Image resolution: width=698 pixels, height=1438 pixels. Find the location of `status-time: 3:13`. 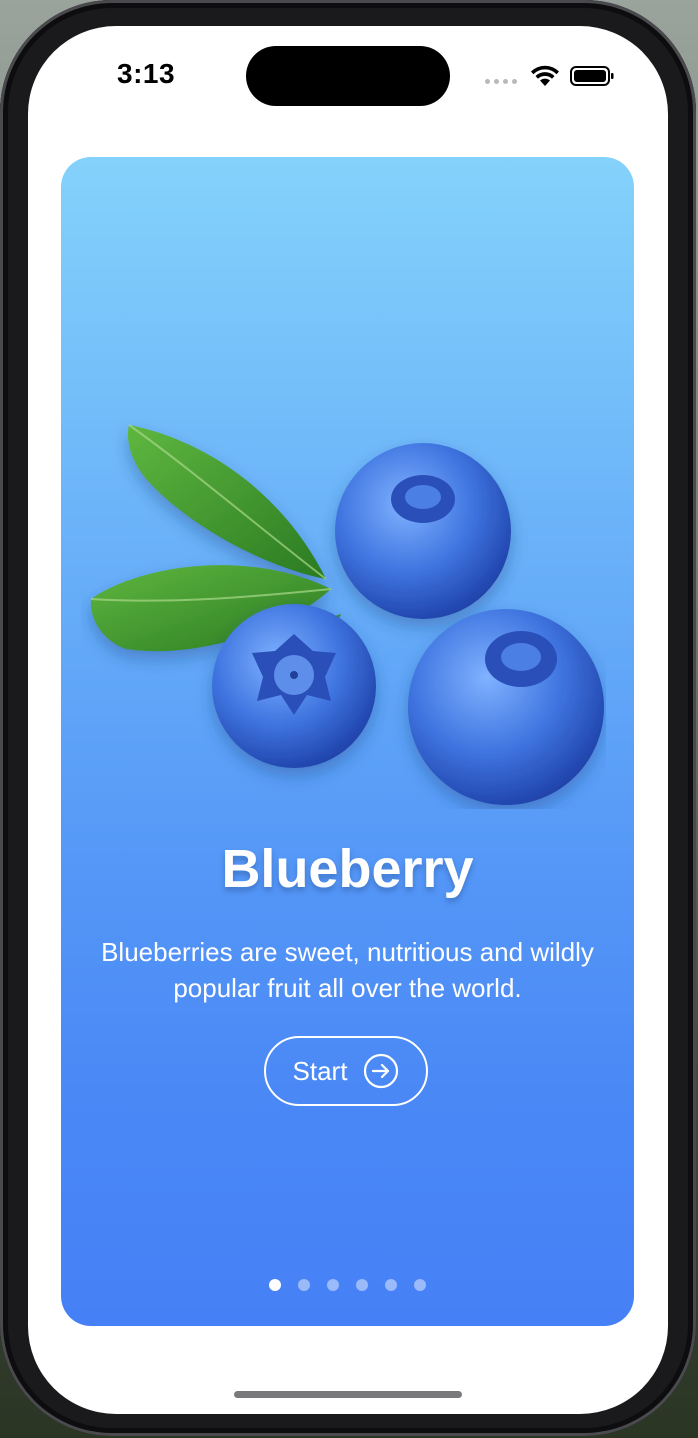

status-time: 3:13 is located at coordinates (146, 73).